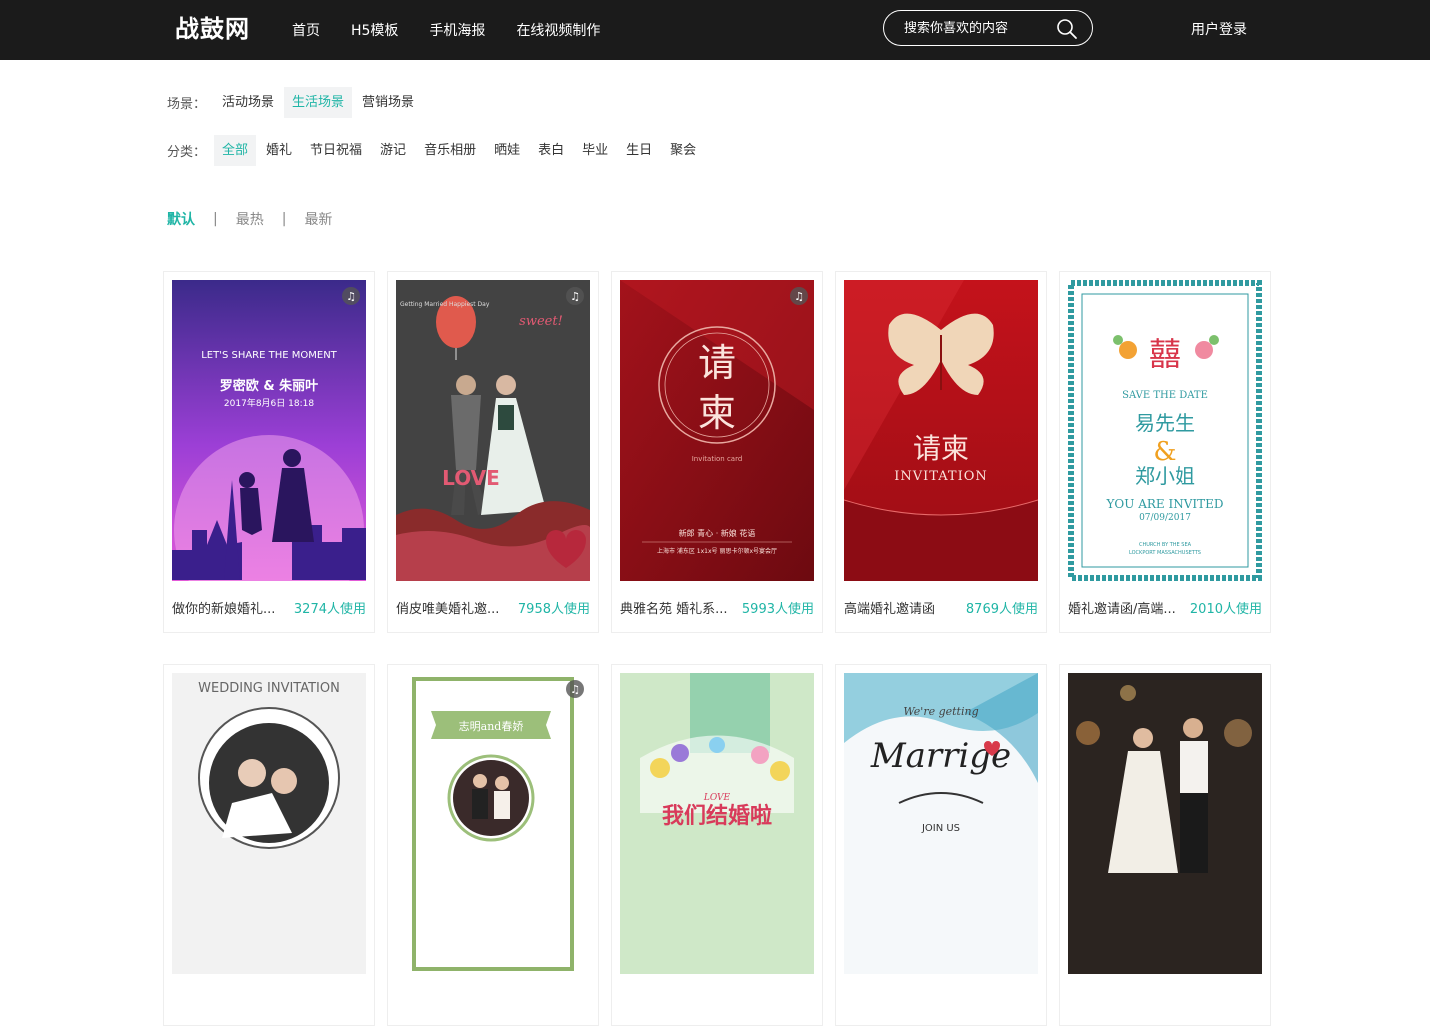  What do you see at coordinates (1165, 423) in the screenshot?
I see `card-image-text: 易先生` at bounding box center [1165, 423].